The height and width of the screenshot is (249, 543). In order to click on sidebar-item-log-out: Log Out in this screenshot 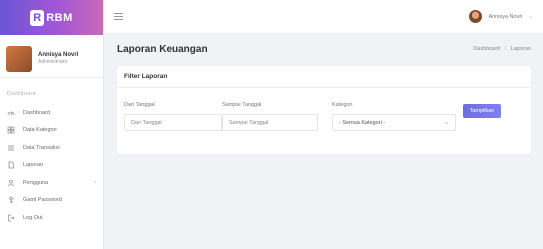, I will do `click(51, 218)`.